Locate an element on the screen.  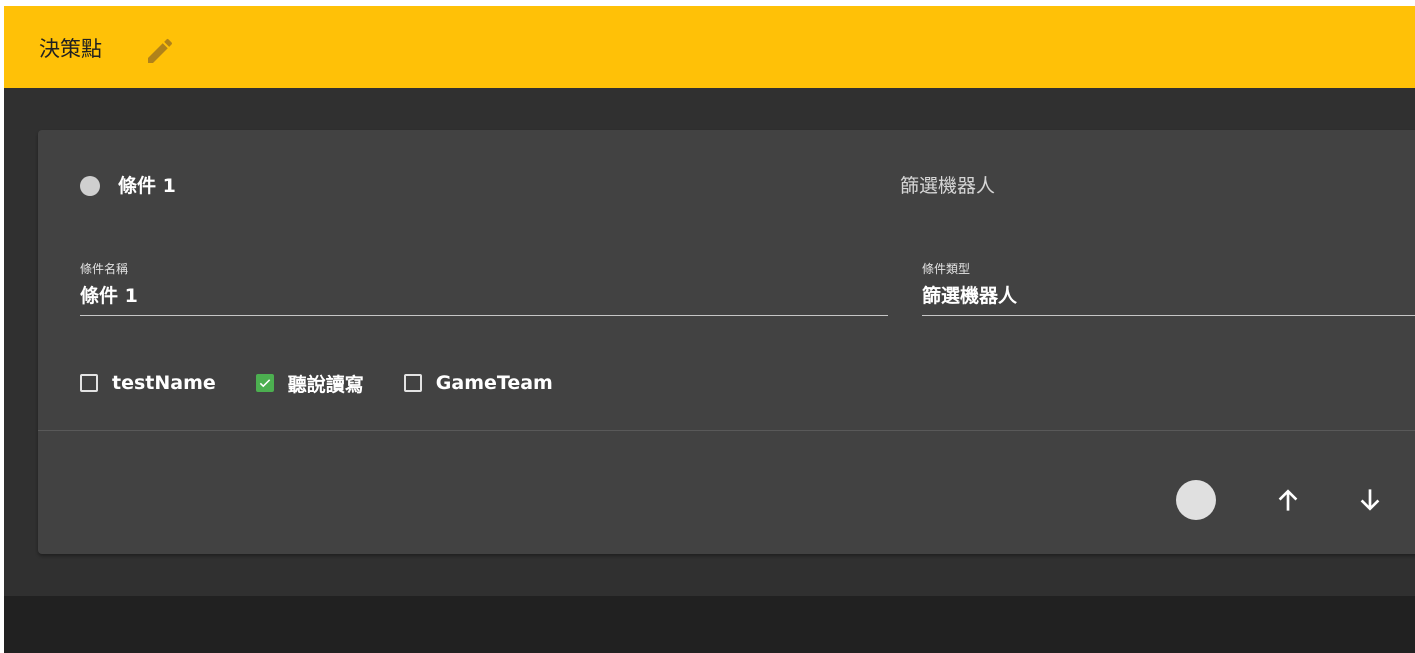
checkbox-gameteam: GameTeam is located at coordinates (478, 383).